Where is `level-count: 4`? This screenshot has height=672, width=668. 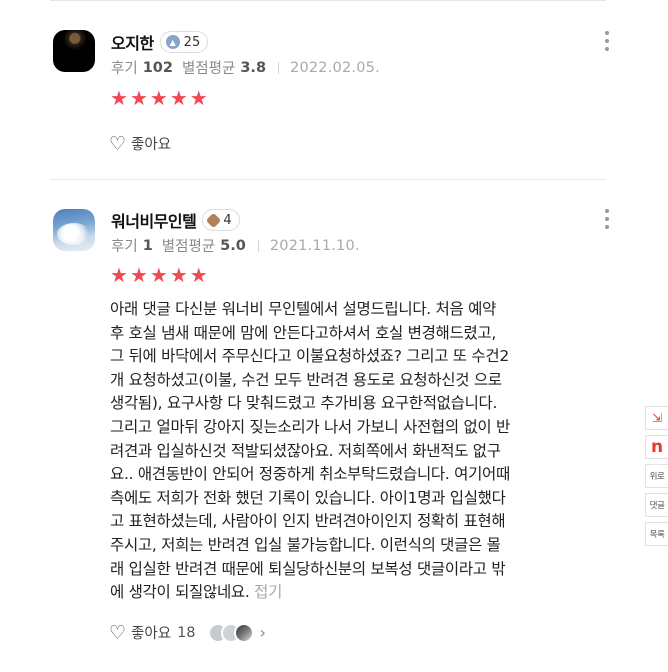
level-count: 4 is located at coordinates (227, 220).